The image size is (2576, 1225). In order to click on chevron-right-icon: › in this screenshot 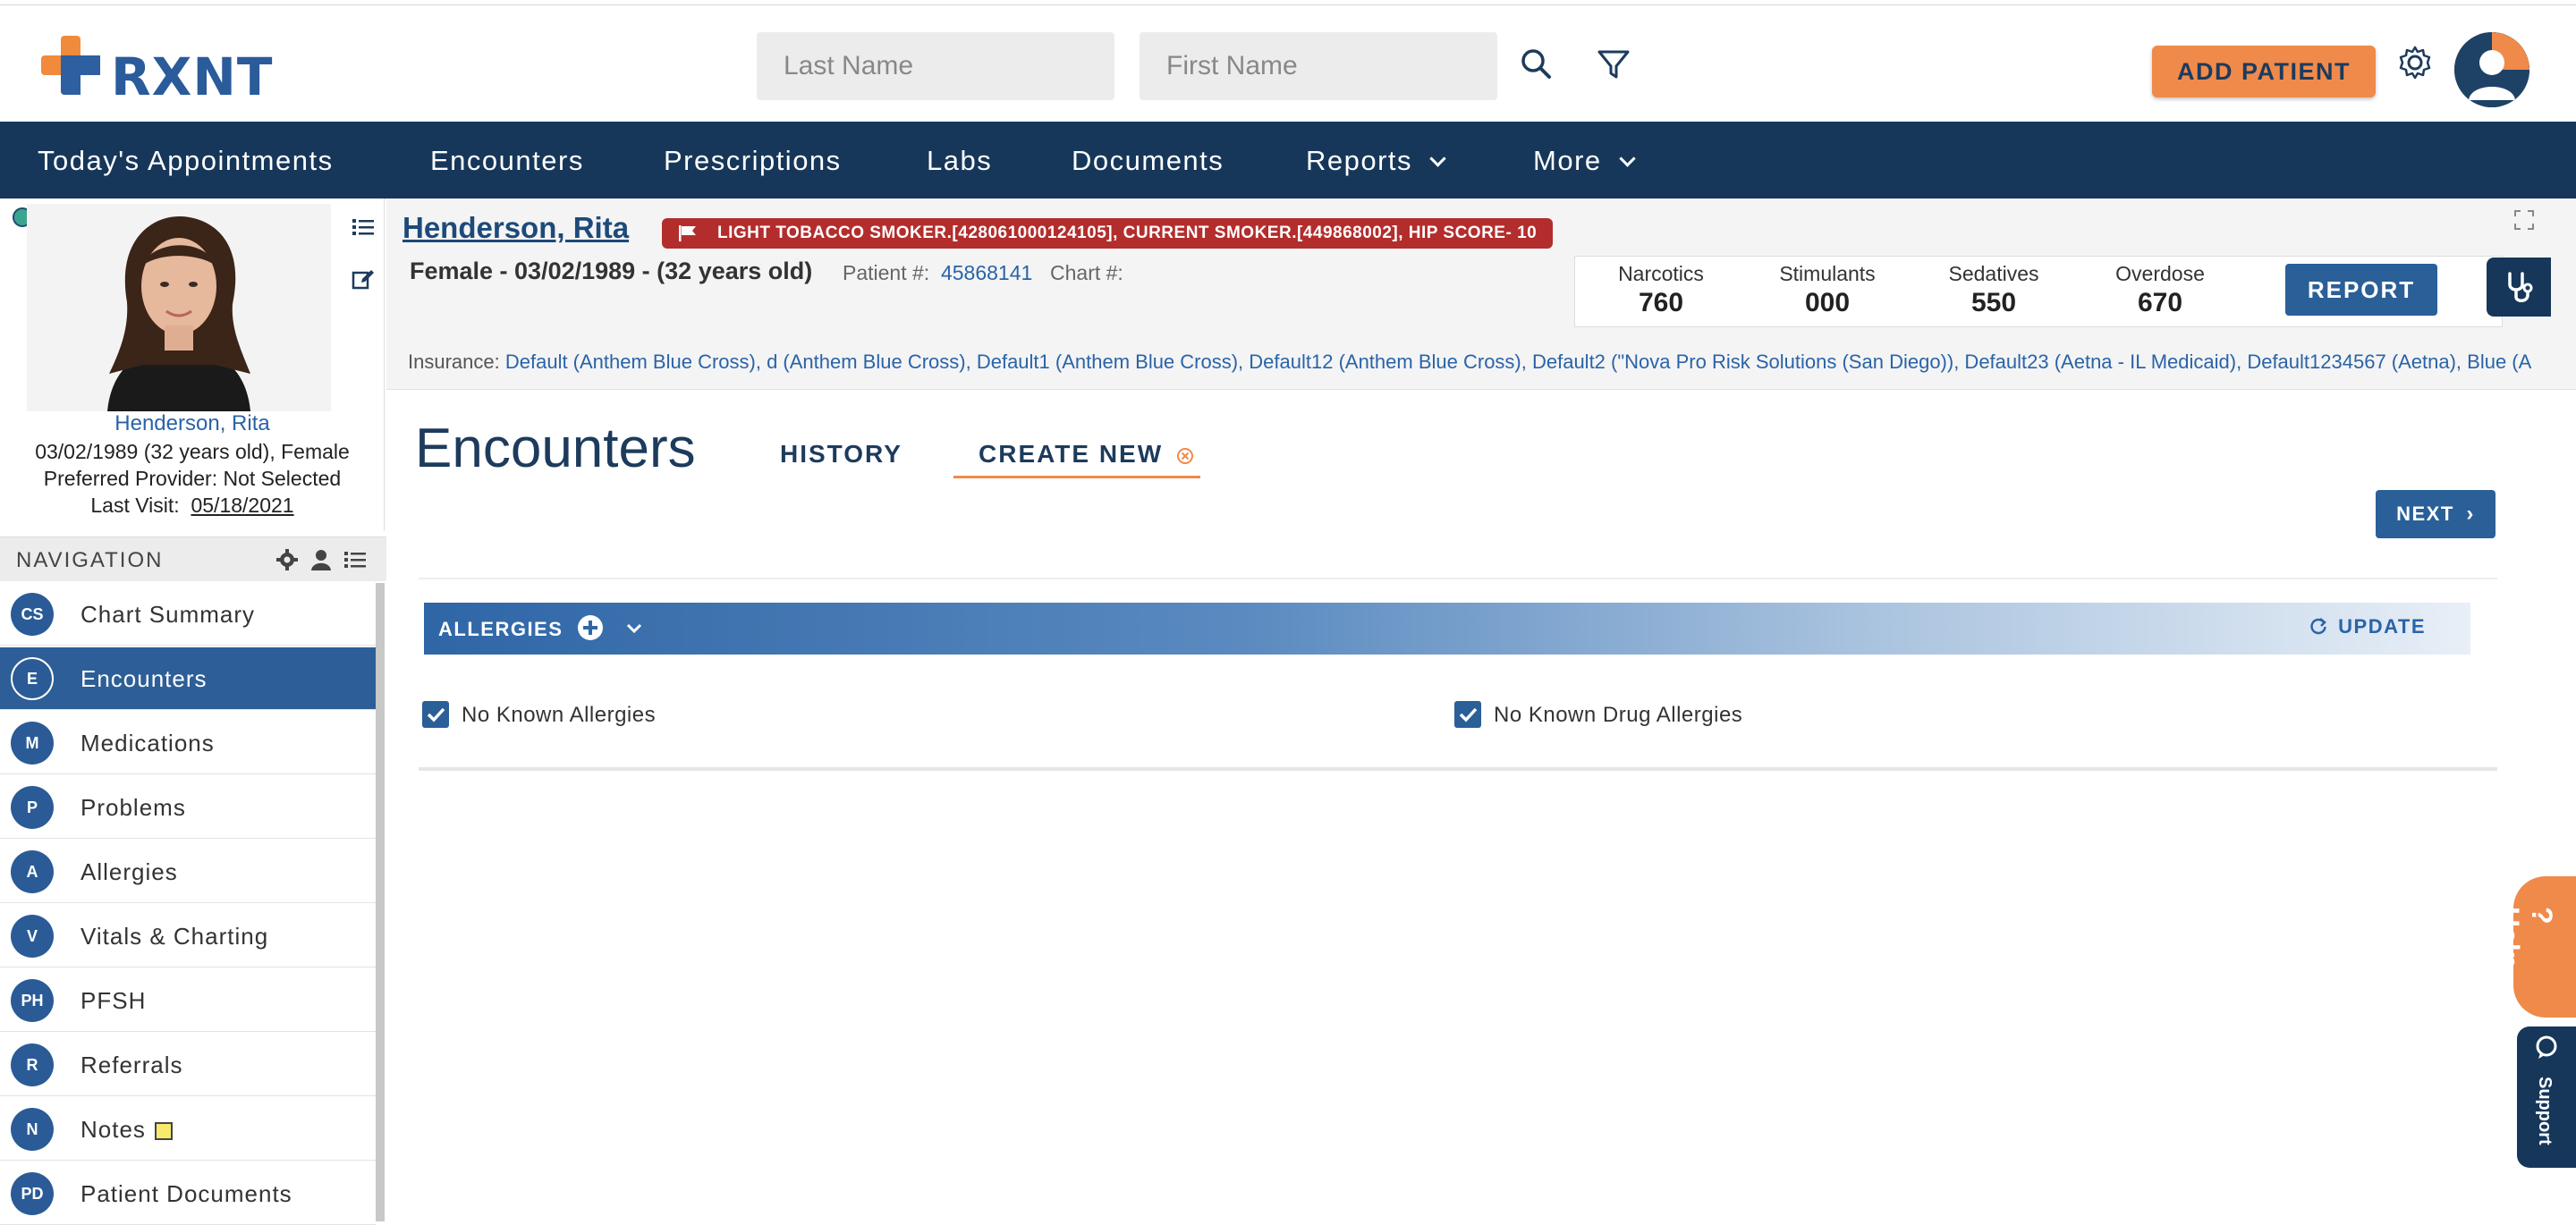, I will do `click(2470, 514)`.